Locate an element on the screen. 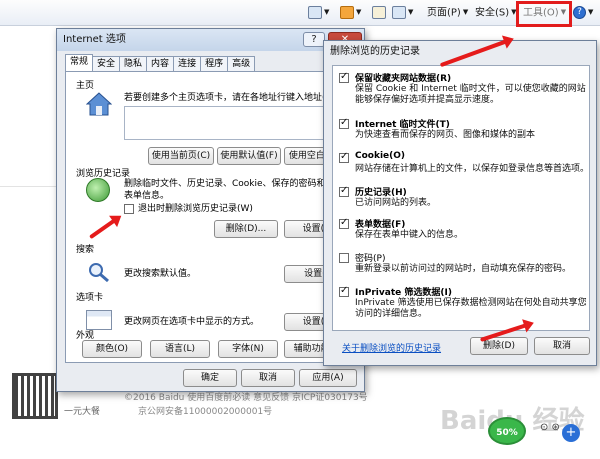 The image size is (600, 459). mail-icon is located at coordinates (379, 12).